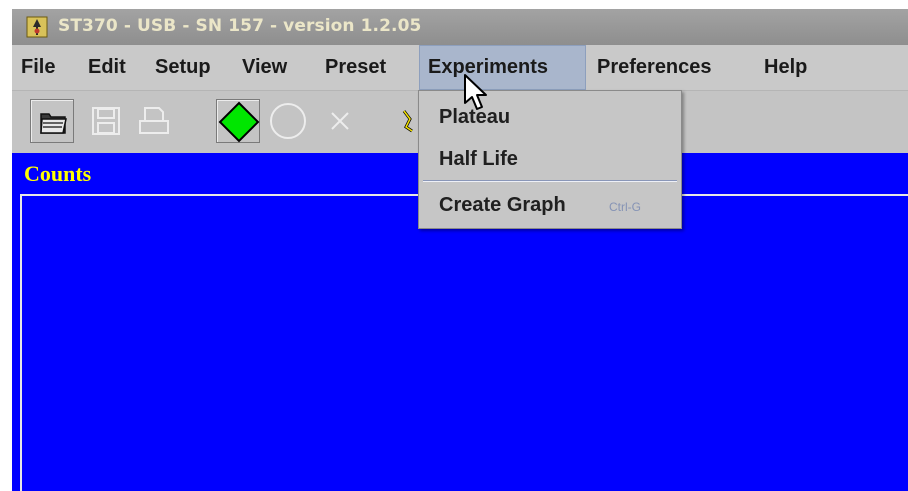 This screenshot has width=908, height=491. Describe the element at coordinates (264, 67) in the screenshot. I see `menu-view: View` at that location.